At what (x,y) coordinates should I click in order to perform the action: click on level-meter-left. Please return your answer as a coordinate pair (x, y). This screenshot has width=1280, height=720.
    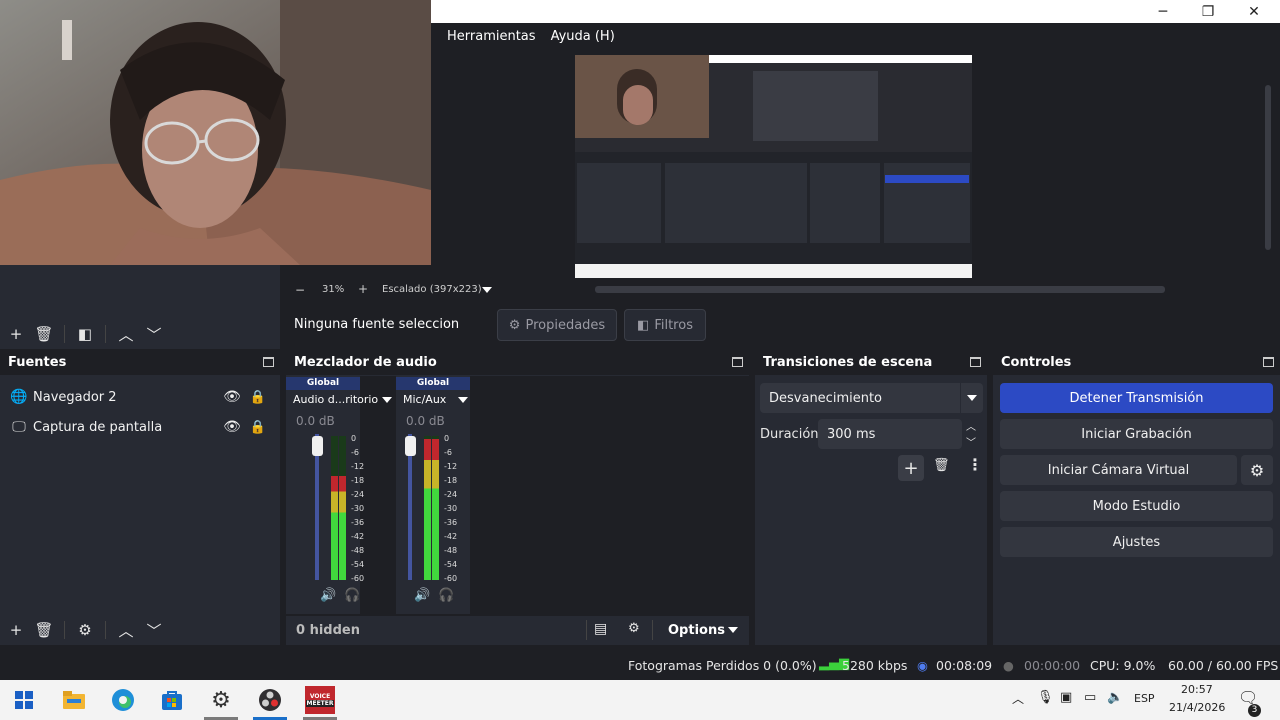
    Looking at the image, I should click on (334, 508).